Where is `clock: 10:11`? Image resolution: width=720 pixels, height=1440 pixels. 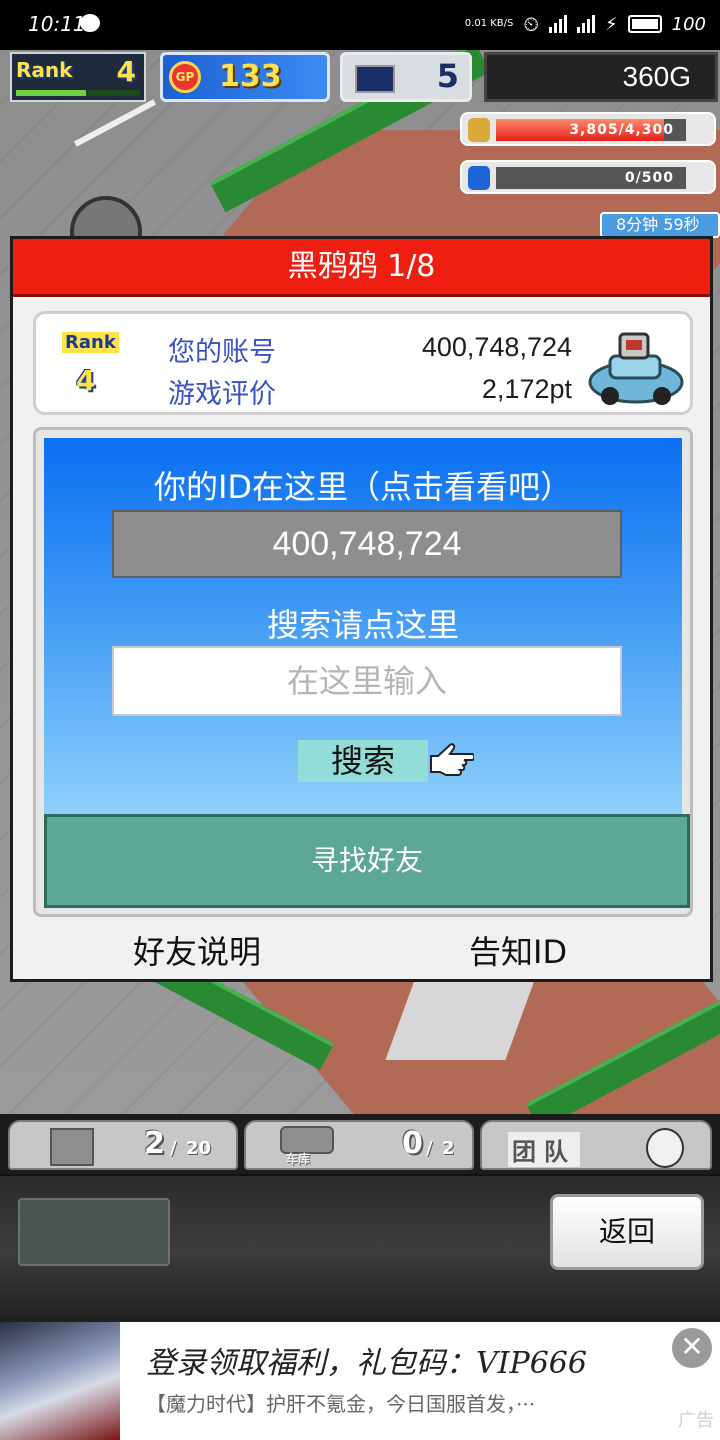
clock: 10:11 is located at coordinates (57, 24).